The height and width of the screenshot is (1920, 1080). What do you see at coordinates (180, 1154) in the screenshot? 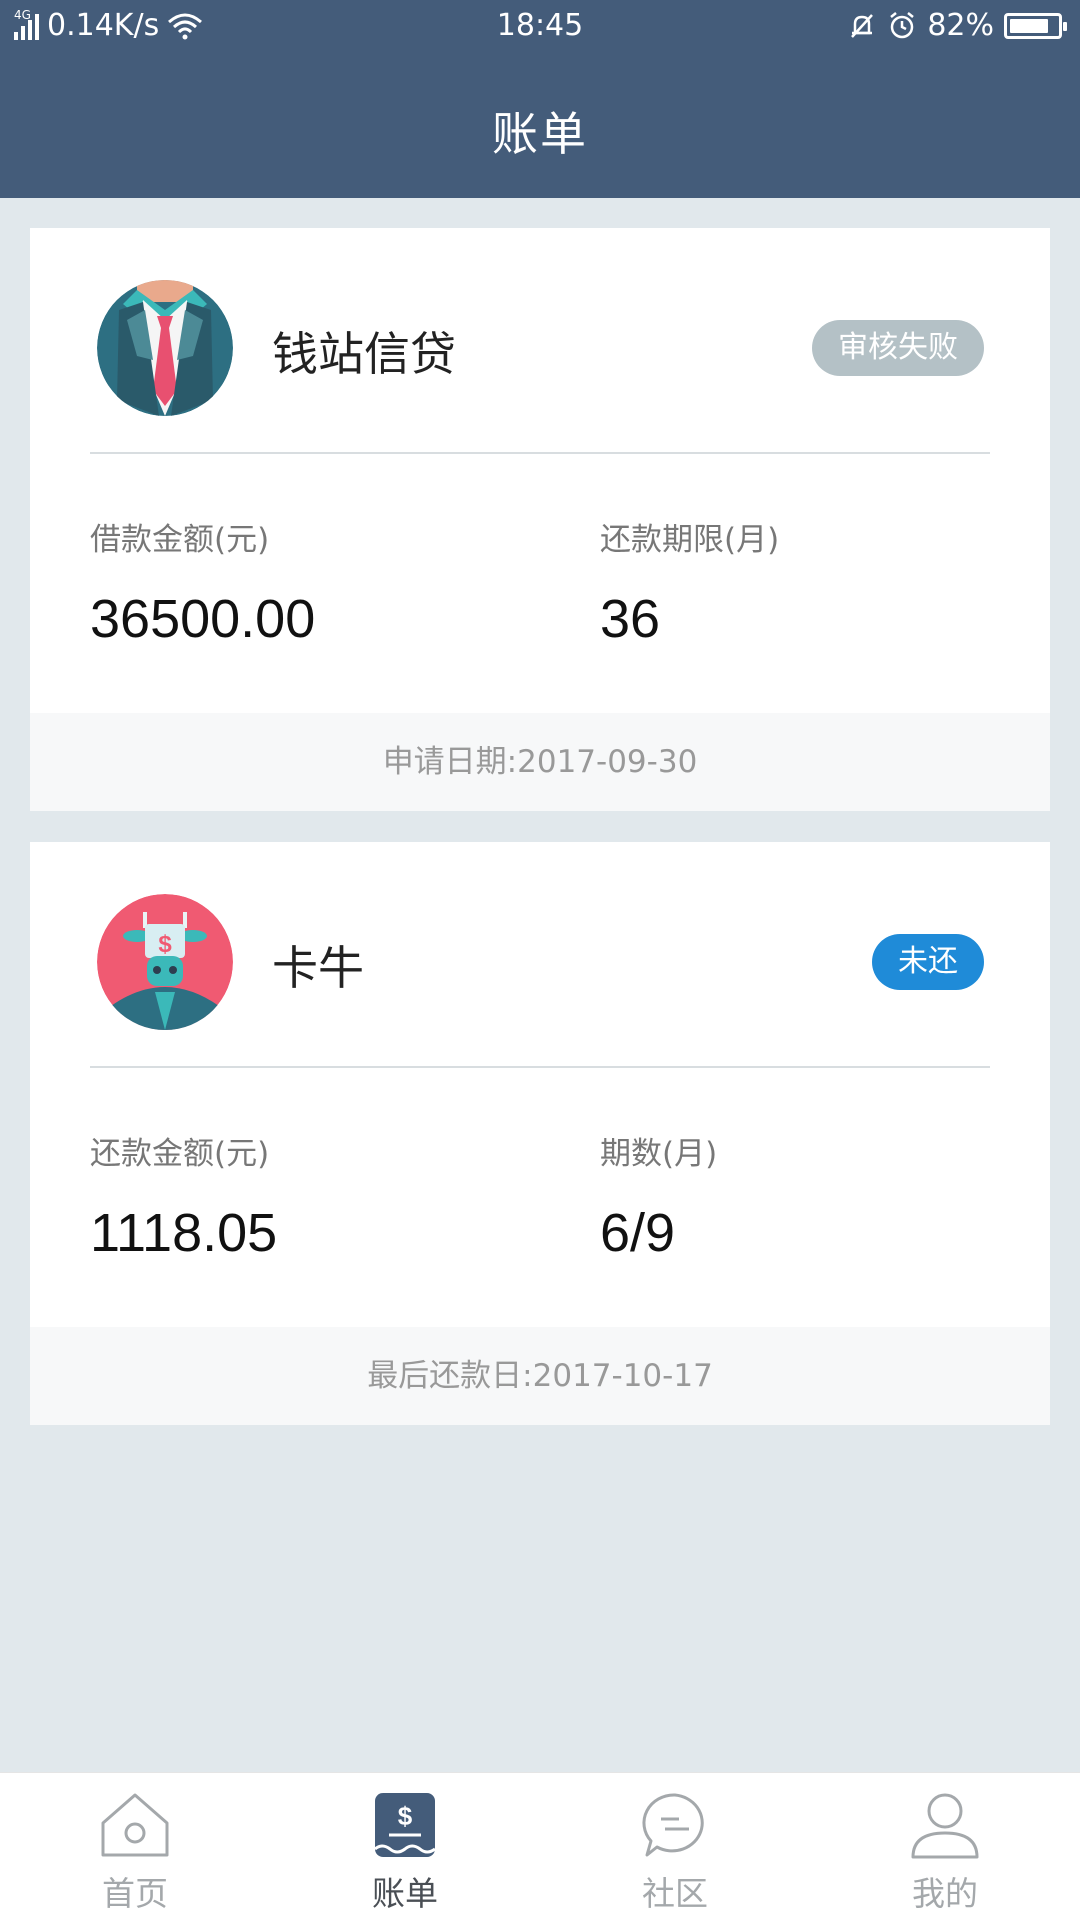
I see `metric-label: 还款金额(元)` at bounding box center [180, 1154].